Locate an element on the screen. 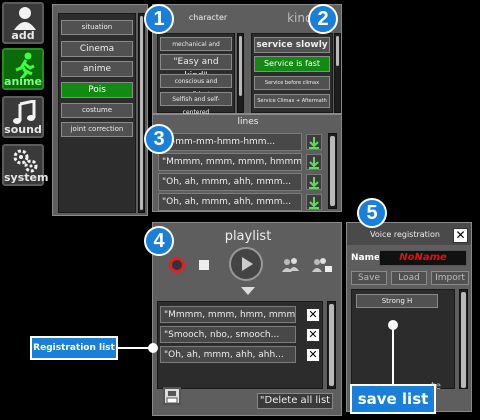 This screenshot has width=480, height=420. chevron-down-icon is located at coordinates (248, 291).